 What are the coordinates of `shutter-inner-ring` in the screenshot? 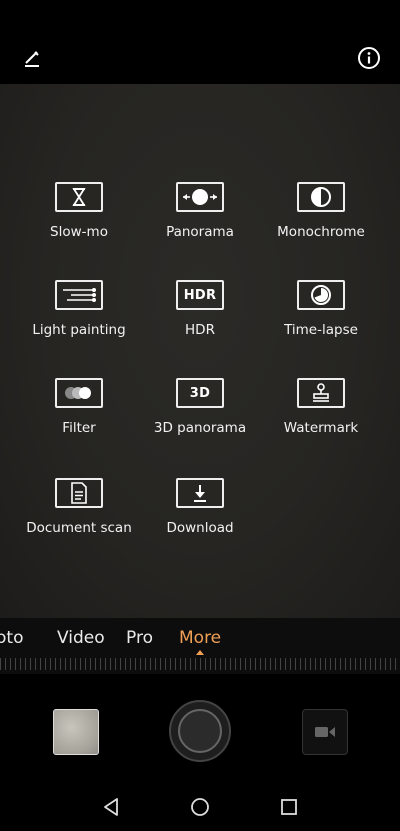 It's located at (200, 731).